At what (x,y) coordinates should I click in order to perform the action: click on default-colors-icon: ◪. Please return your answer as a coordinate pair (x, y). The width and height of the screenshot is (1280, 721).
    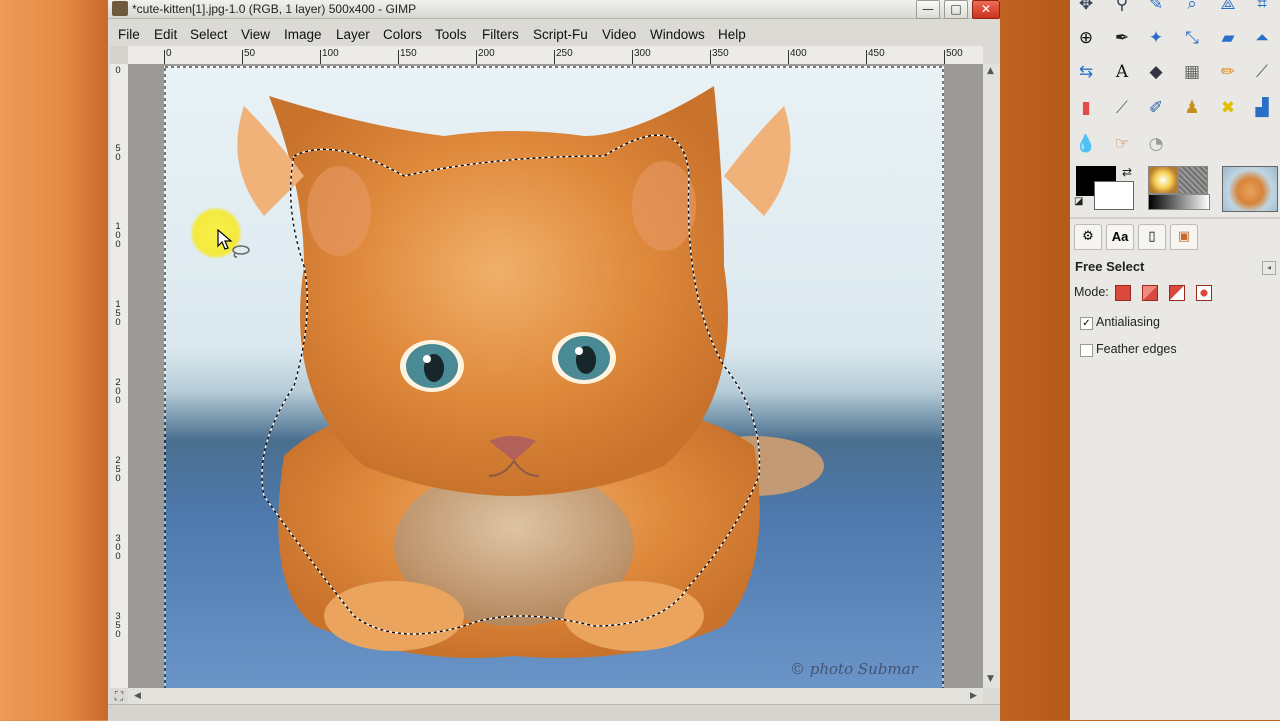
    Looking at the image, I should click on (1078, 201).